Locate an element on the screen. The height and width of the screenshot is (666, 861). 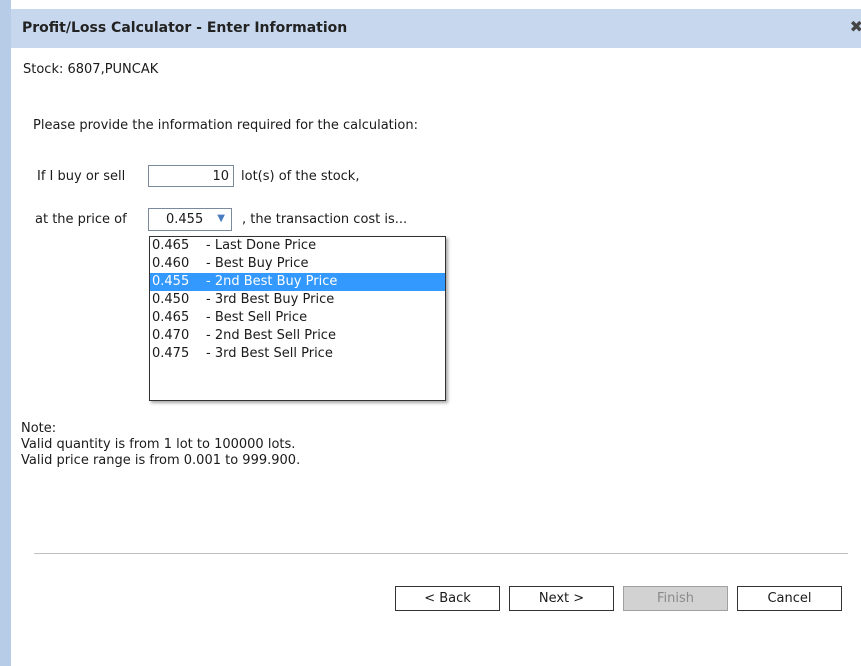
price-option: 0.450 - 3rd Best Buy Price is located at coordinates (297, 300).